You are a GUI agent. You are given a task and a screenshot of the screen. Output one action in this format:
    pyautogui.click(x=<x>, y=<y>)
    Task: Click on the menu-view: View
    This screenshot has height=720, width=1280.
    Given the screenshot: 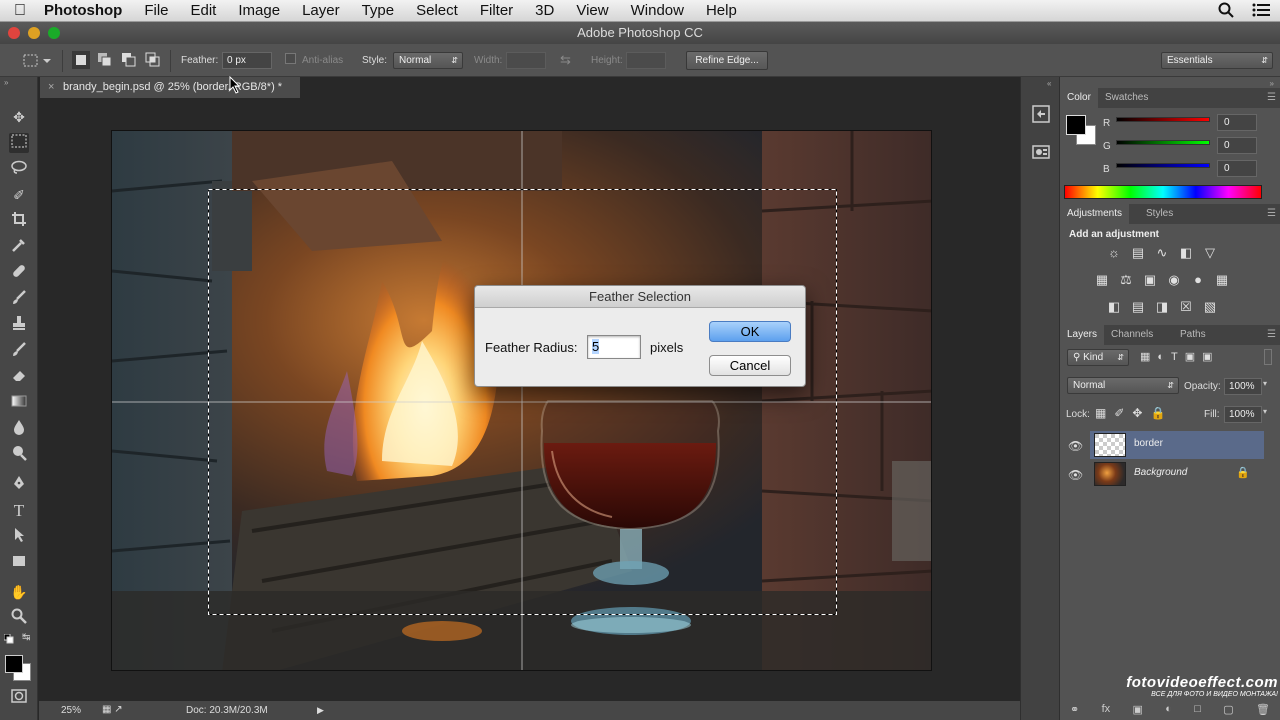 What is the action you would take?
    pyautogui.click(x=592, y=10)
    